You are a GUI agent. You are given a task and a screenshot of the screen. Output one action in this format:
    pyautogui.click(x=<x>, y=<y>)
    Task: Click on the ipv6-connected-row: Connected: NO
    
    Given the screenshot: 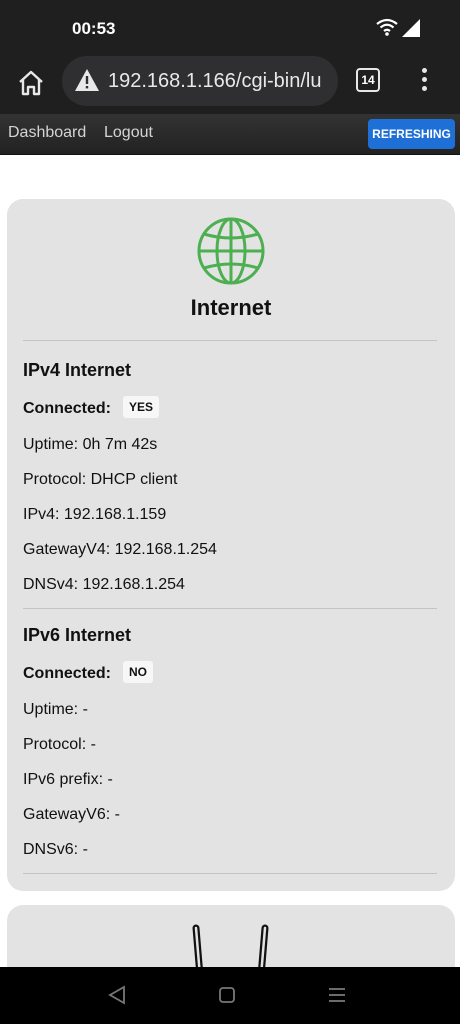 What is the action you would take?
    pyautogui.click(x=88, y=673)
    